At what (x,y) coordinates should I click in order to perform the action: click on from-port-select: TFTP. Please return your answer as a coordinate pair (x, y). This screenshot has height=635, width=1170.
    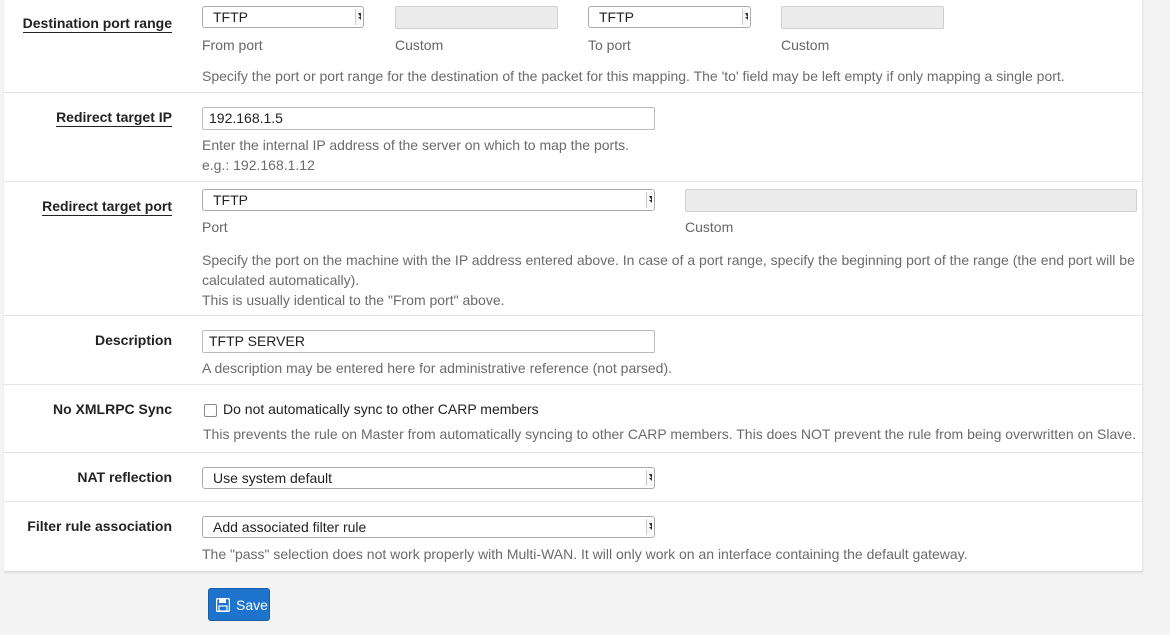
    Looking at the image, I should click on (283, 17).